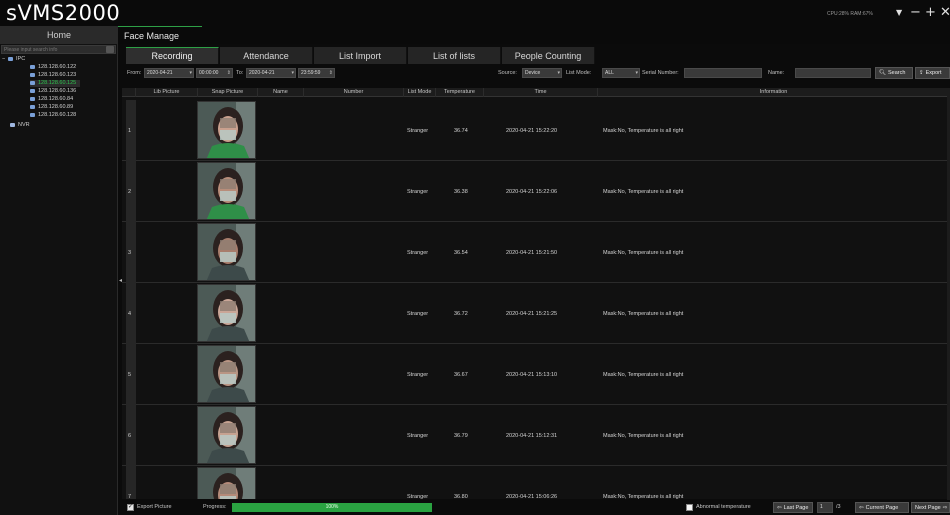  I want to click on to-time-spinner: 23:59:59 ⇕, so click(316, 73).